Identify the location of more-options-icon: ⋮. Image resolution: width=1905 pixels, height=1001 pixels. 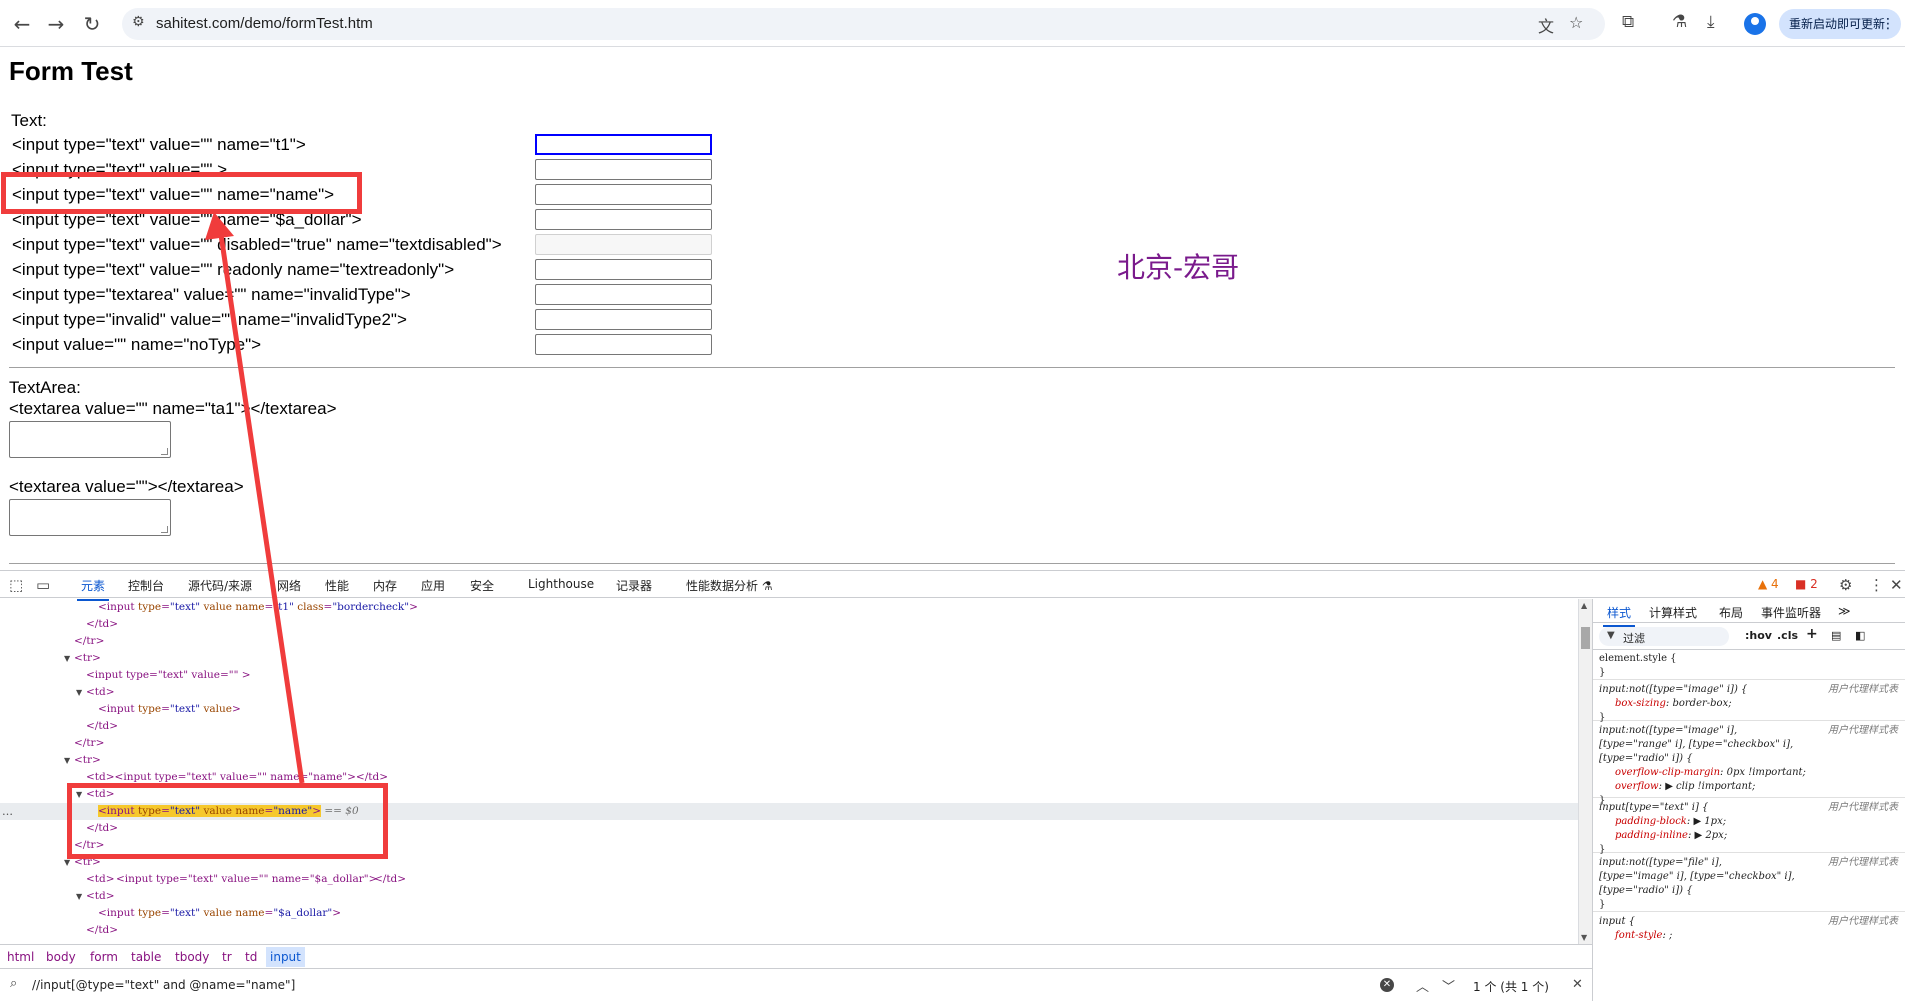
(1876, 585).